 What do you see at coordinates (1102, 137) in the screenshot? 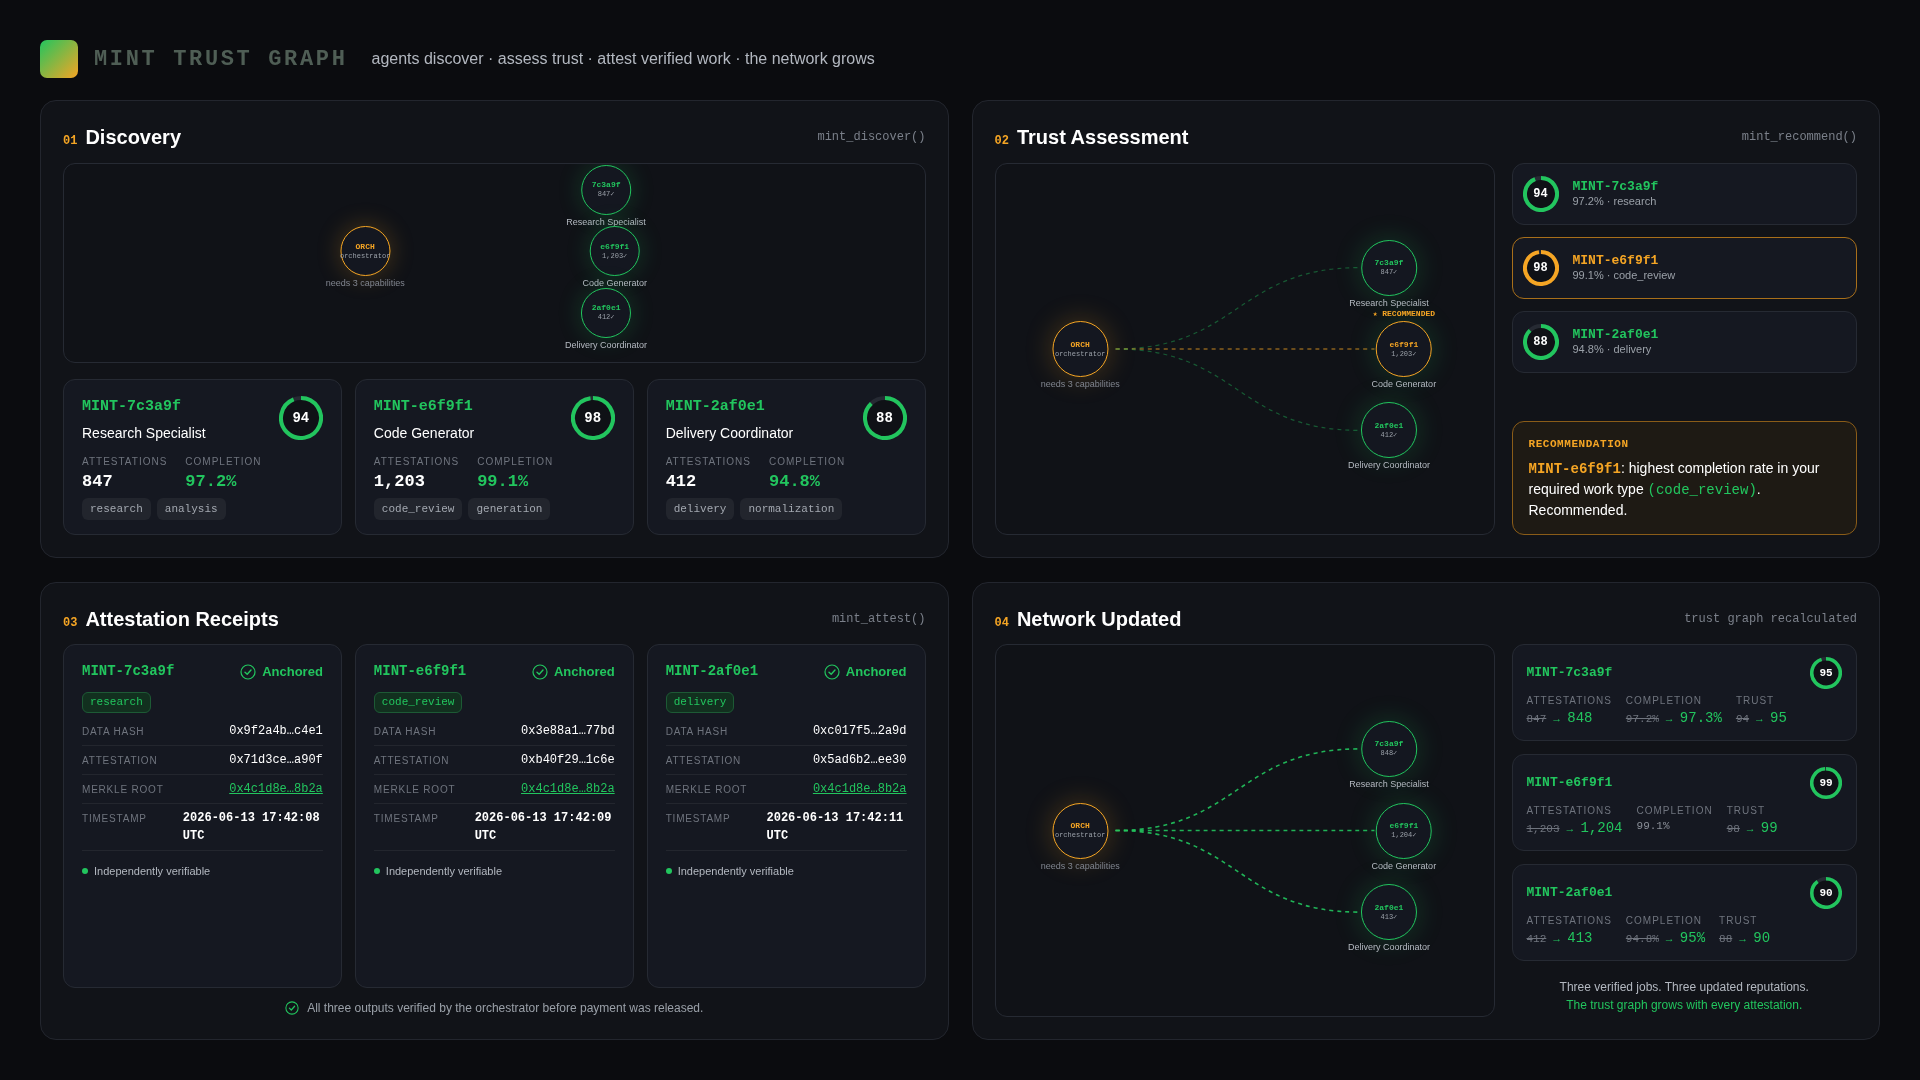
I see `section-title: Trust Assessment` at bounding box center [1102, 137].